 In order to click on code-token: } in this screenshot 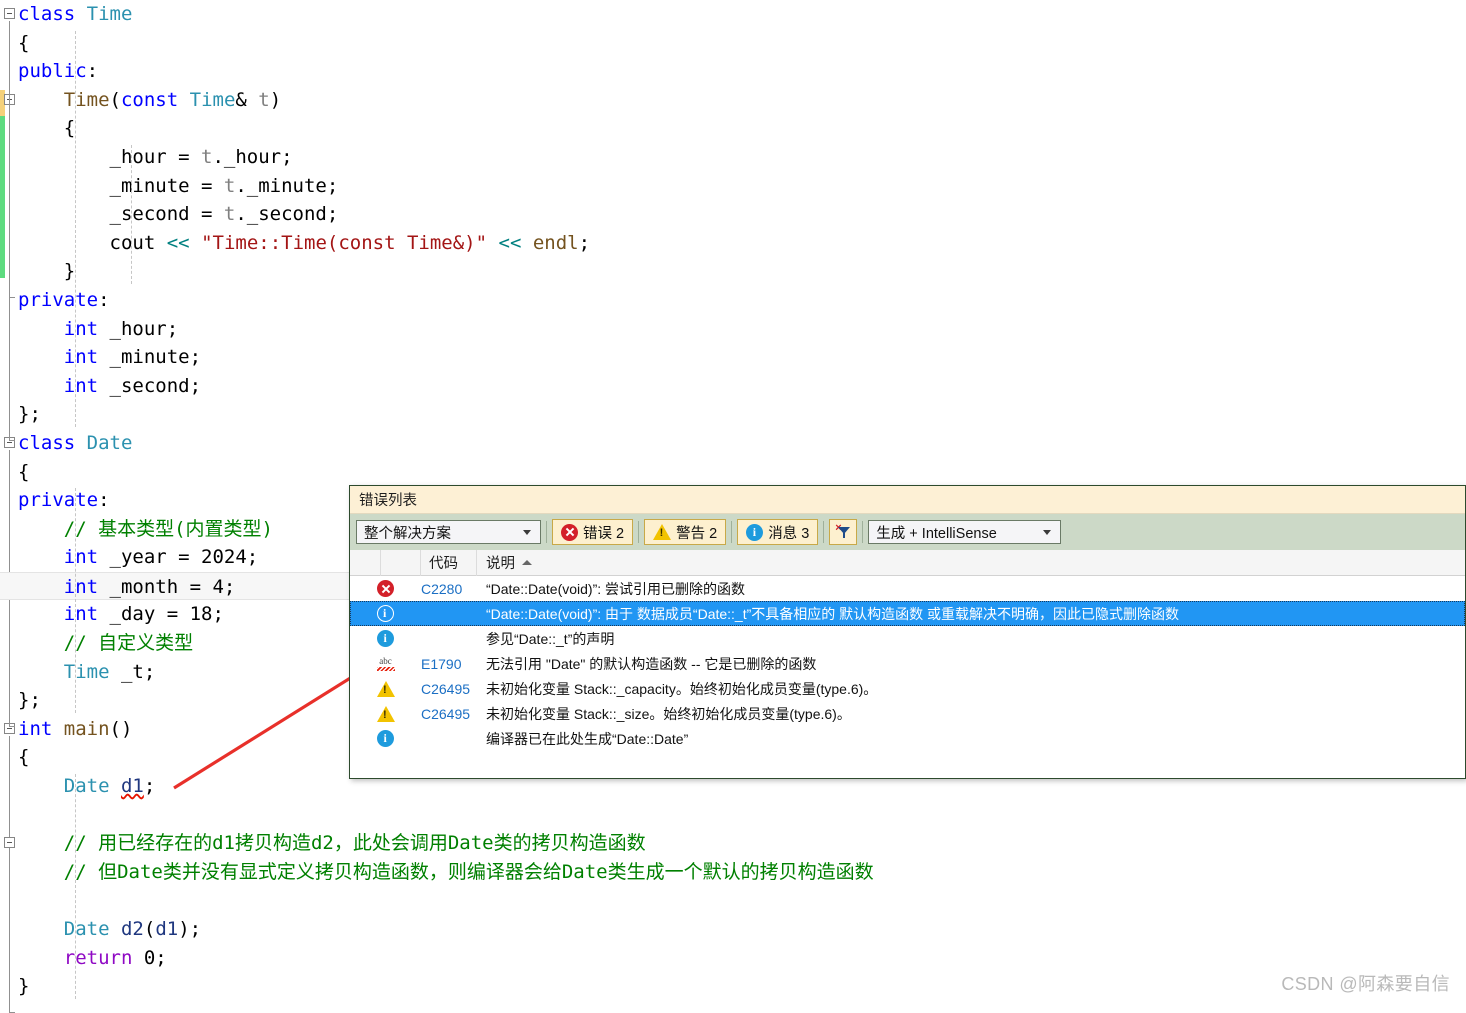, I will do `click(23, 986)`.